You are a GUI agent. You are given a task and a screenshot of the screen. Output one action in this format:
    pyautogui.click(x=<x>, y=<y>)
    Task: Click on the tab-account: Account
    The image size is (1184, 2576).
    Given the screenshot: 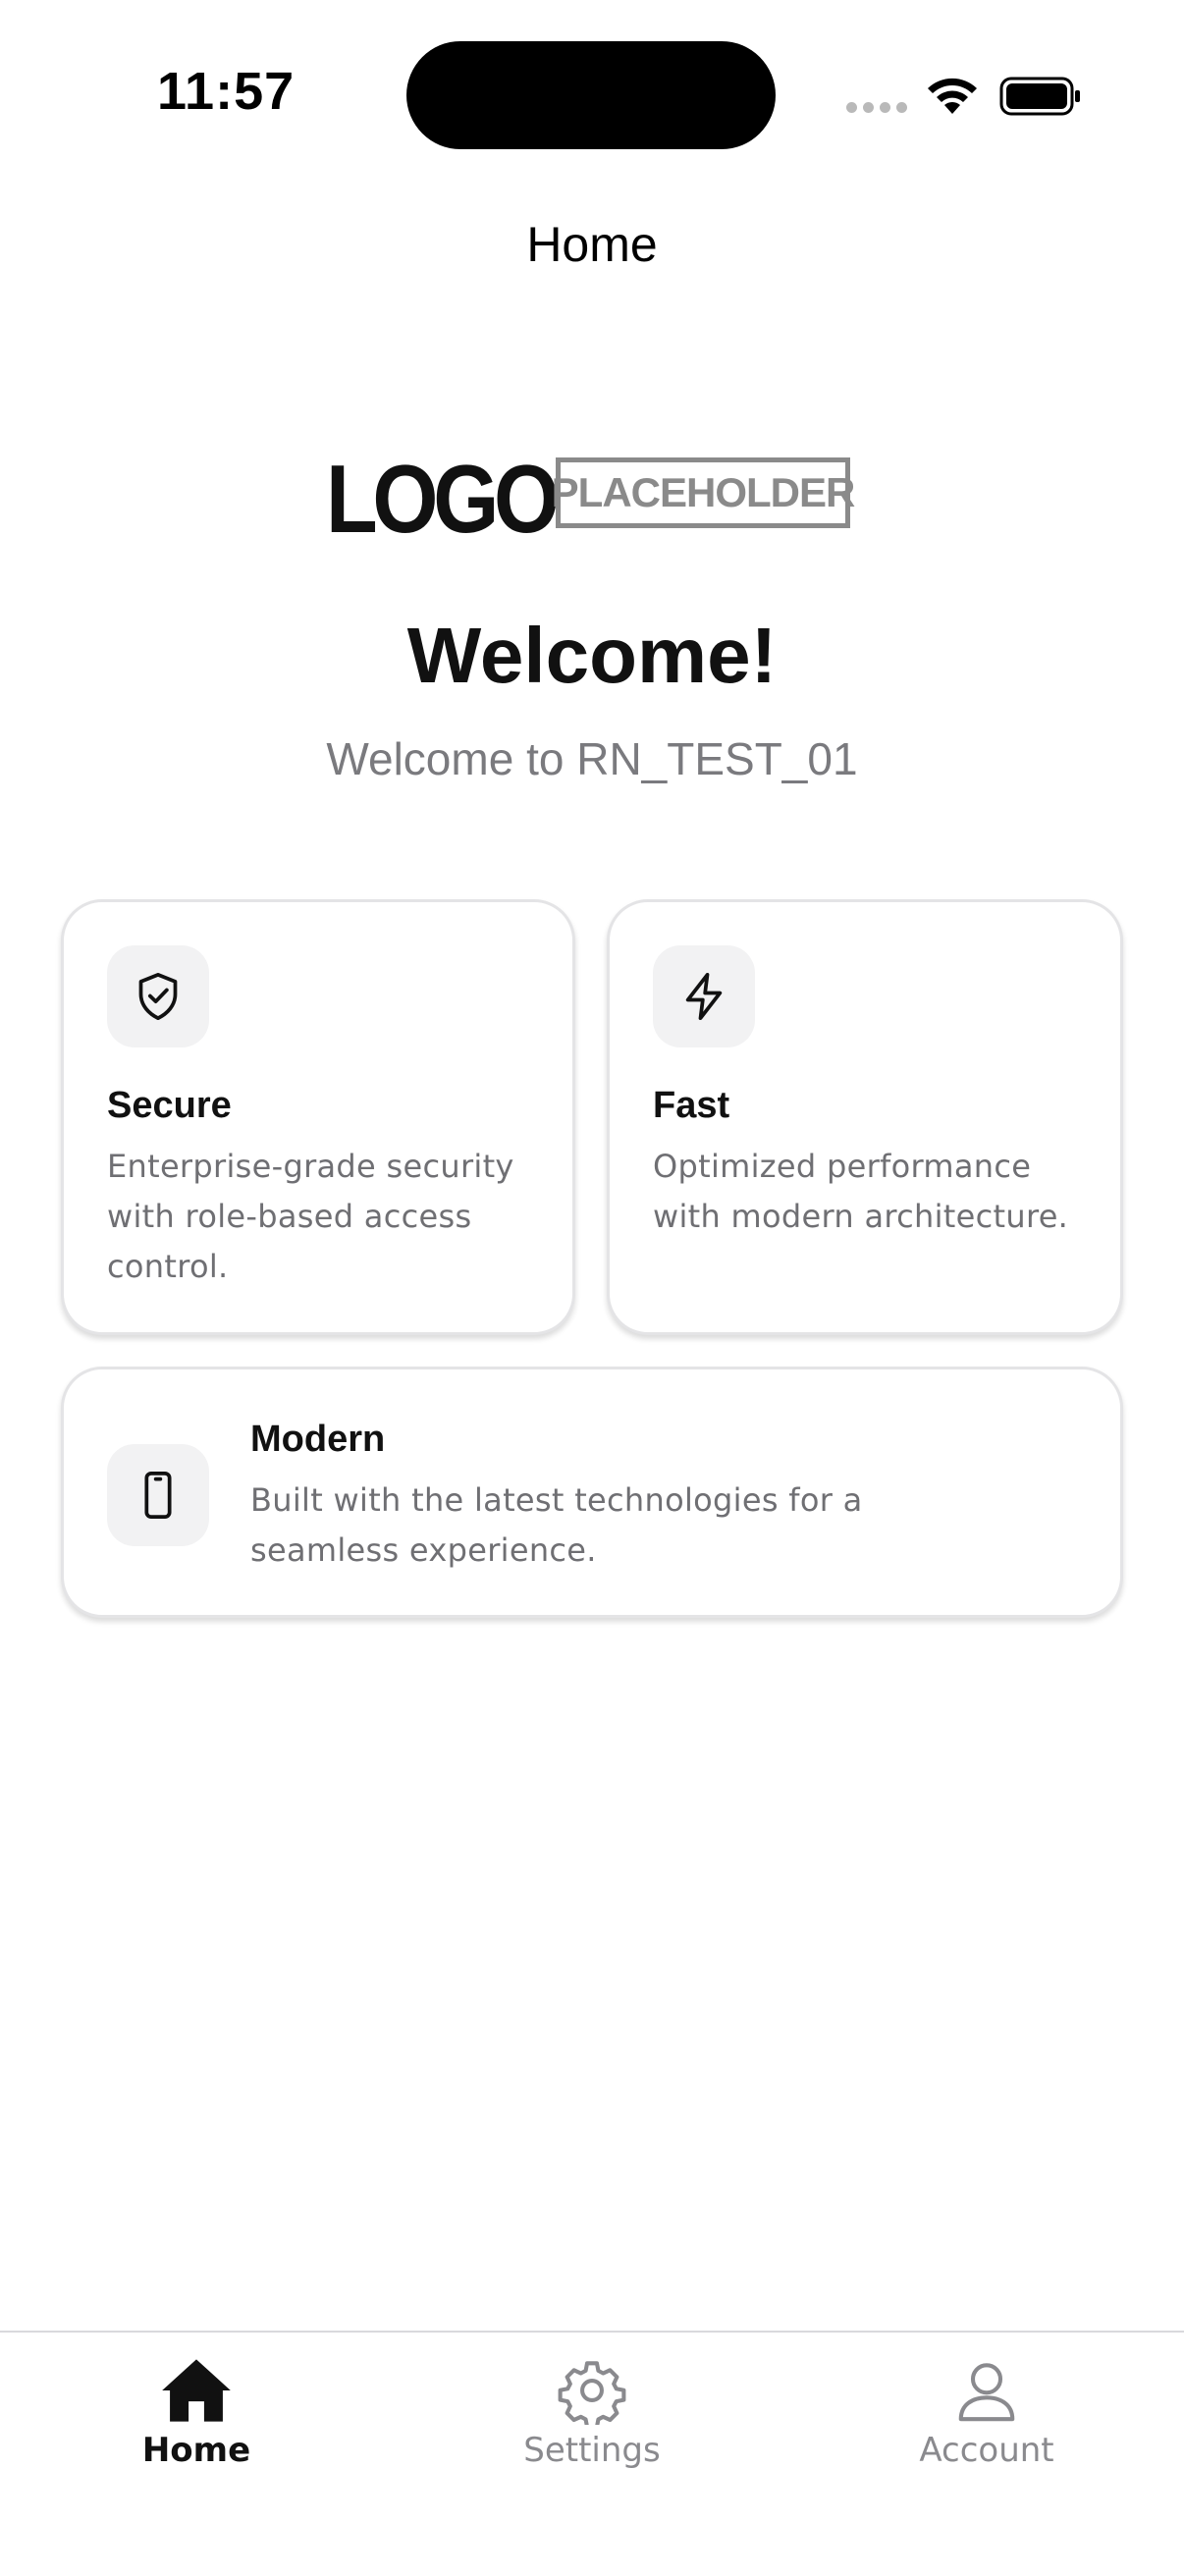 What is the action you would take?
    pyautogui.click(x=986, y=2413)
    